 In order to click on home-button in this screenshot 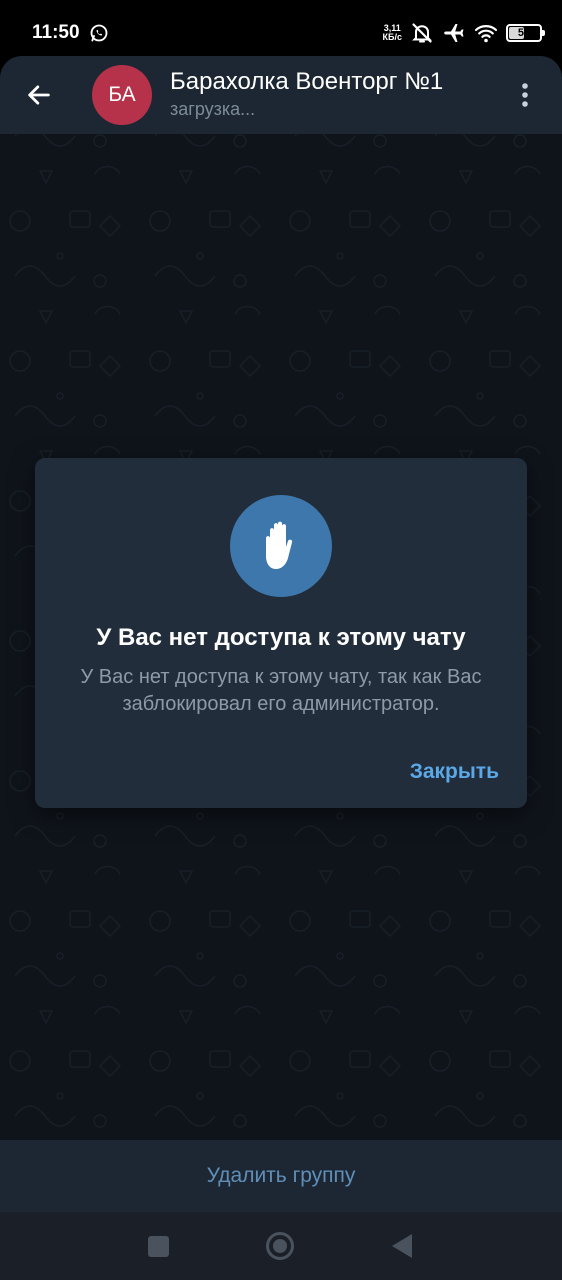, I will do `click(280, 1246)`.